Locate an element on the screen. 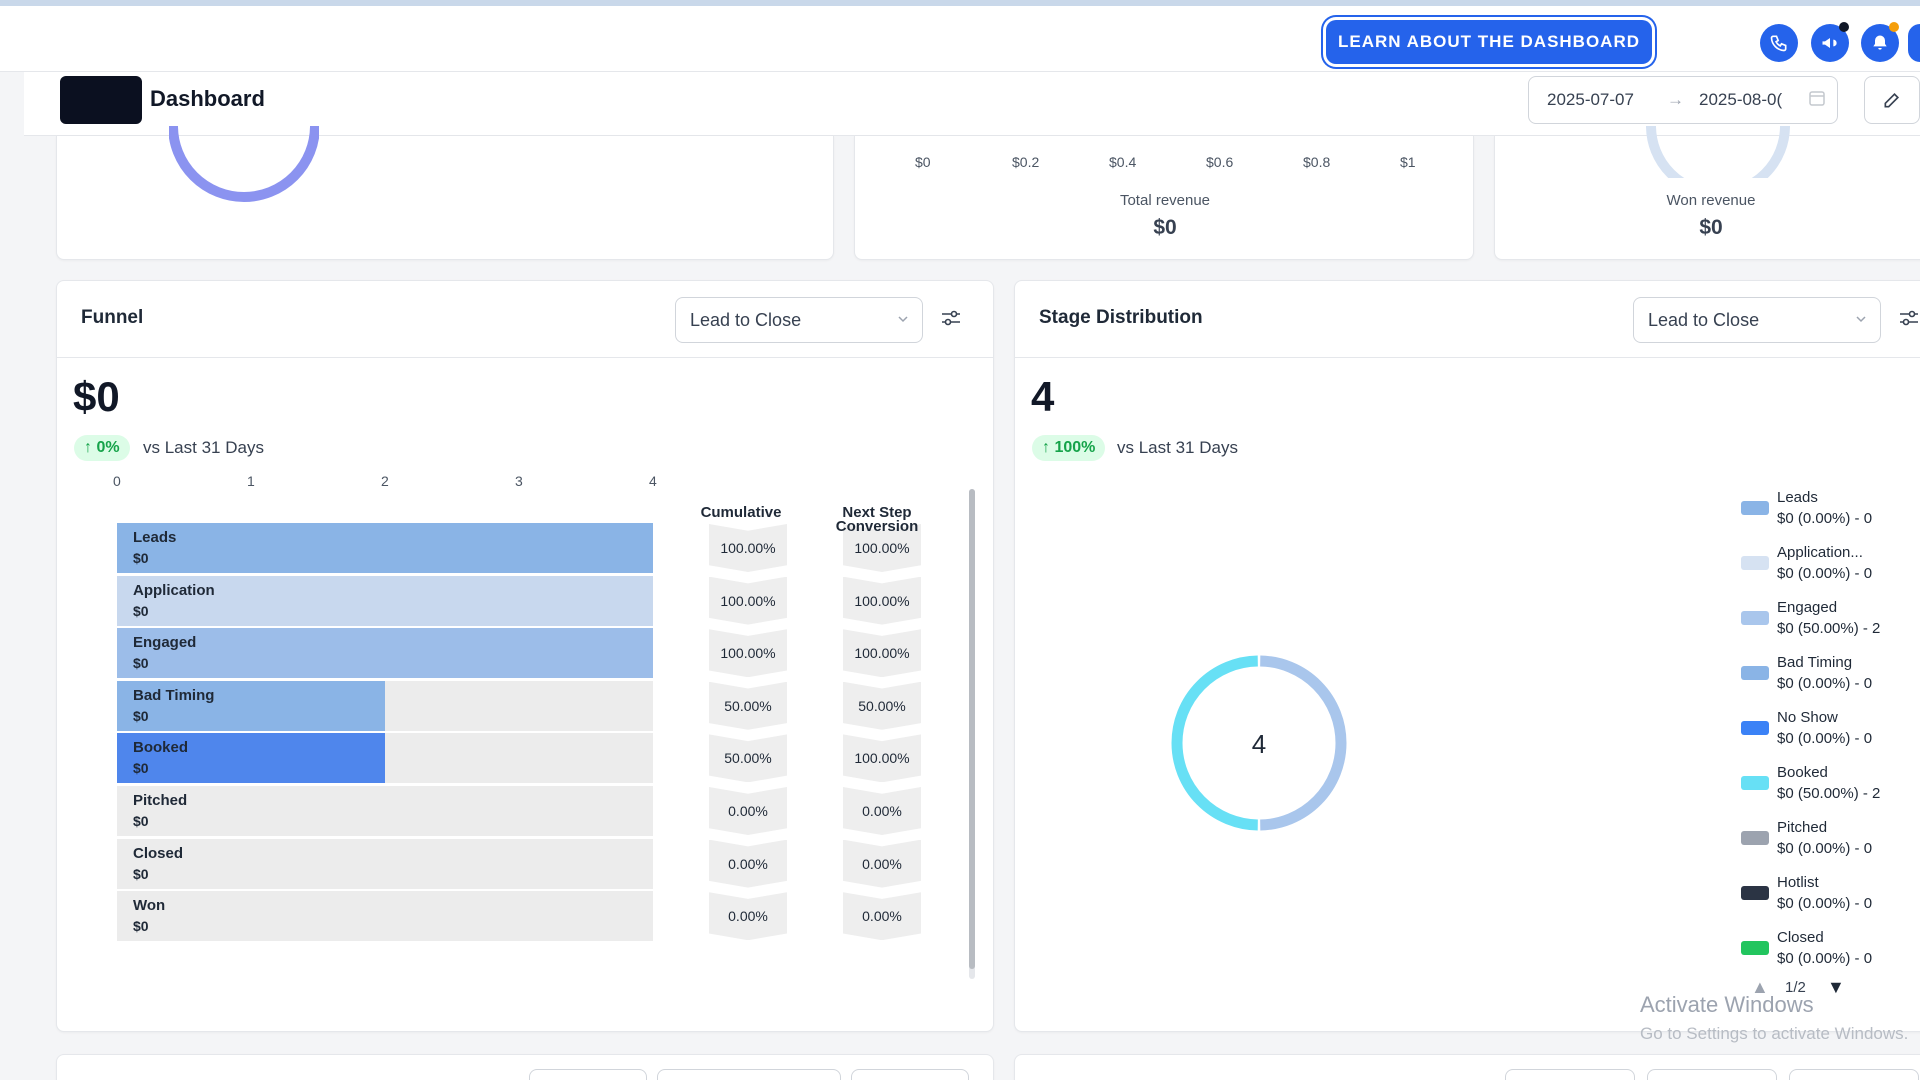 The height and width of the screenshot is (1080, 1920). revenue-tick-label: $0.4 is located at coordinates (1123, 162).